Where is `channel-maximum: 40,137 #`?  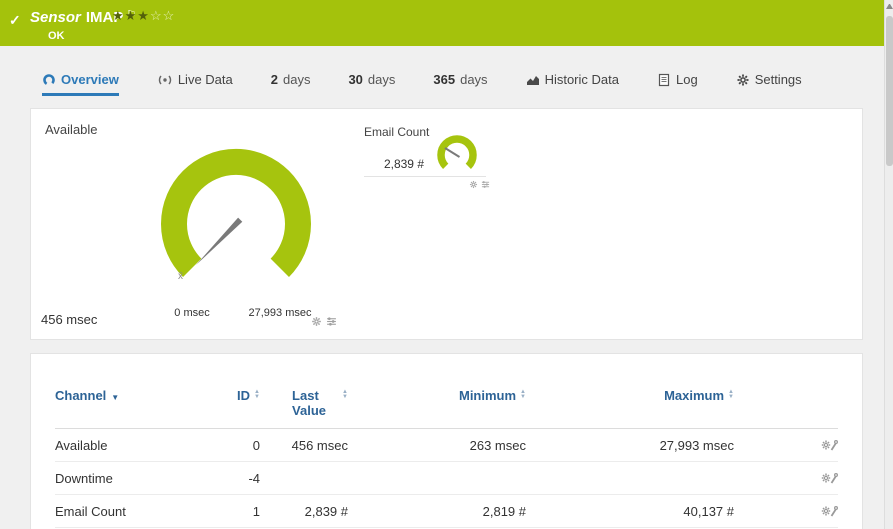 channel-maximum: 40,137 # is located at coordinates (708, 511).